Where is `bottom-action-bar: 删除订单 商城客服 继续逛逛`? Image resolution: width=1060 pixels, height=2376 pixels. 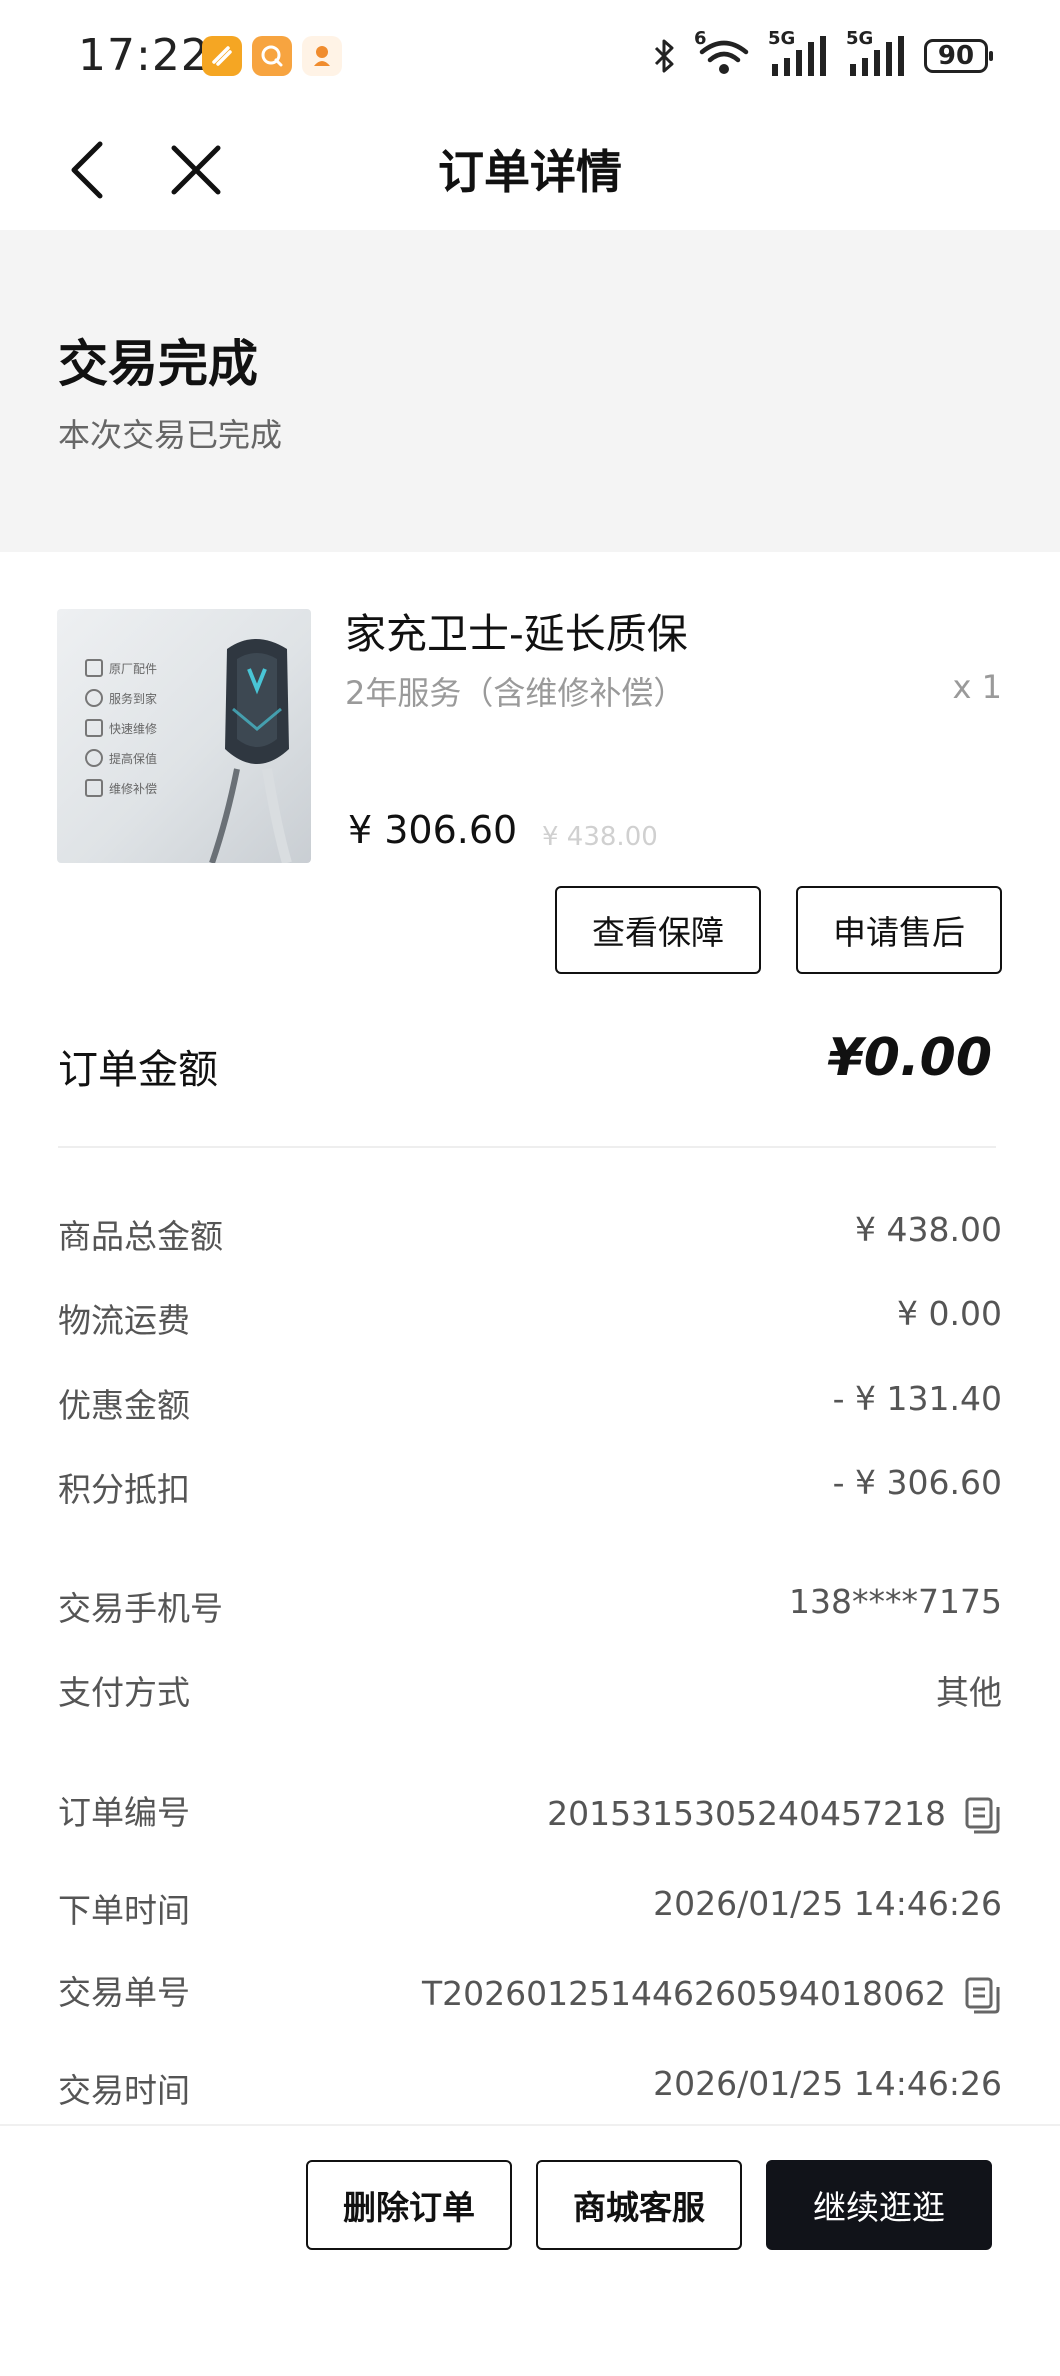 bottom-action-bar: 删除订单 商城客服 继续逛逛 is located at coordinates (530, 2250).